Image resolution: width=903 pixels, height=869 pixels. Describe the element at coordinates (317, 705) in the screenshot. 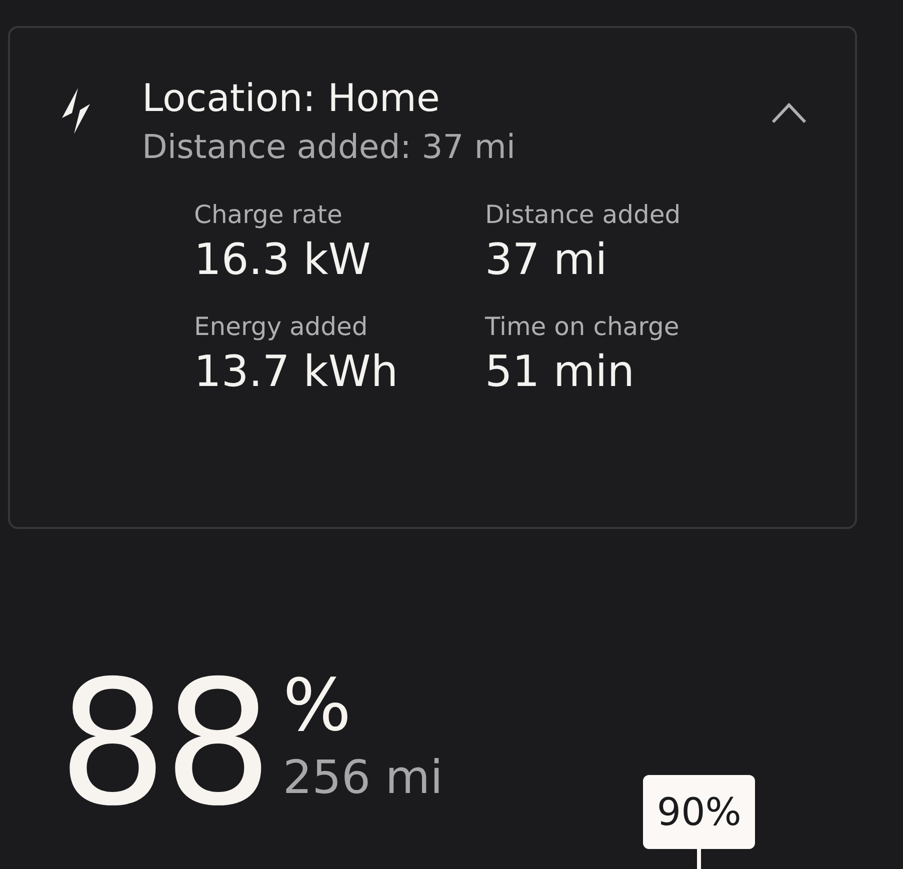

I see `percent-unit: %` at that location.